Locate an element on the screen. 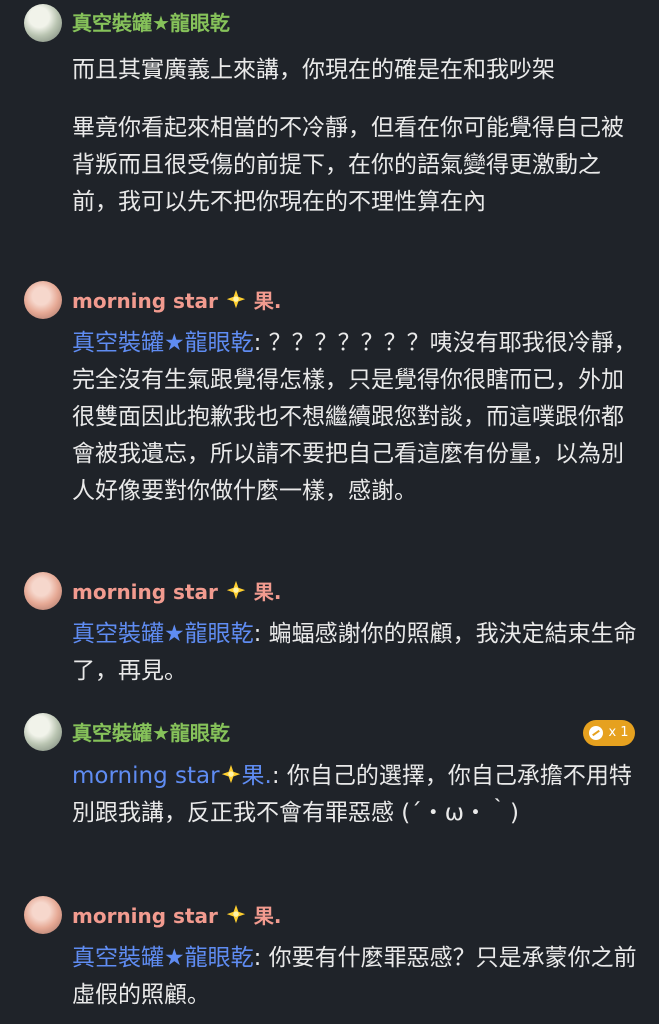 The image size is (659, 1024). mention-name: morning star is located at coordinates (146, 776).